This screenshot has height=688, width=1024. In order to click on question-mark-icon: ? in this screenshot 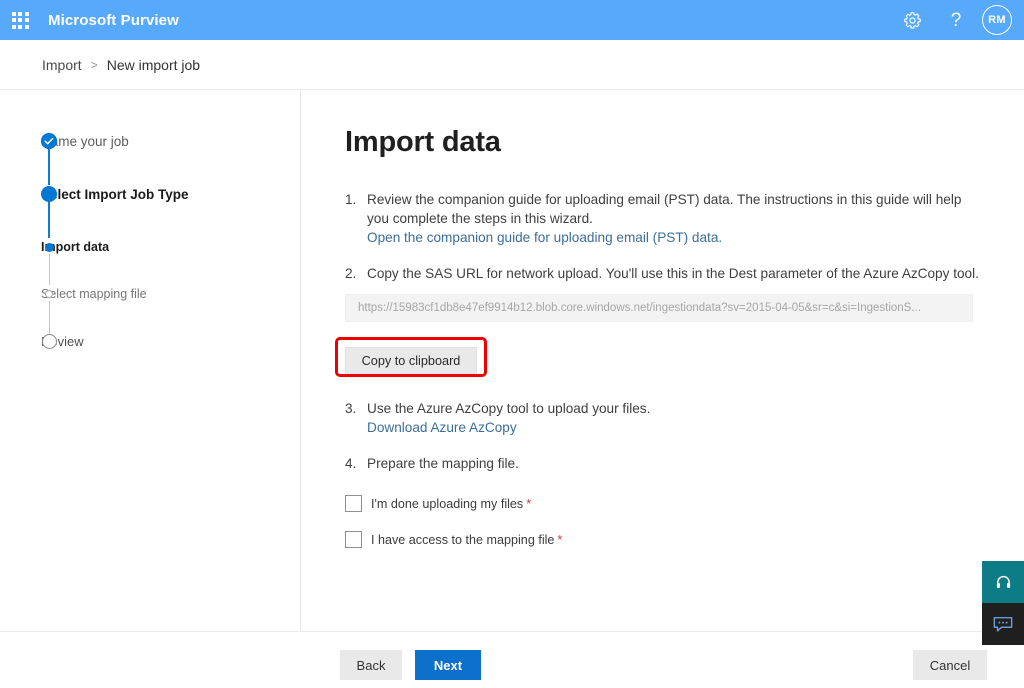, I will do `click(956, 20)`.